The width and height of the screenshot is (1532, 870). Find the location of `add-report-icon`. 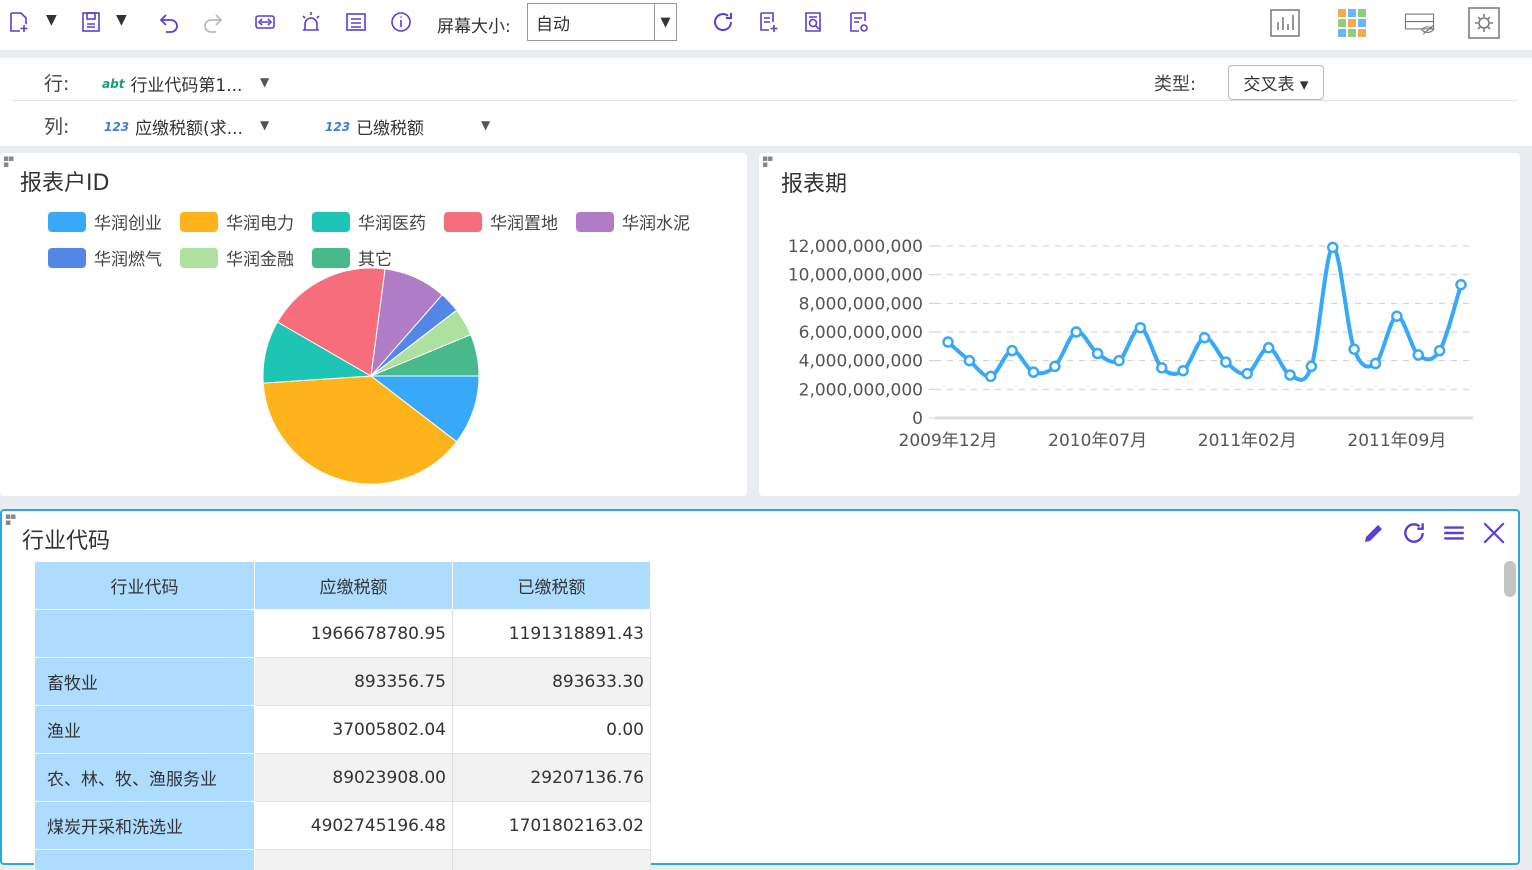

add-report-icon is located at coordinates (768, 22).